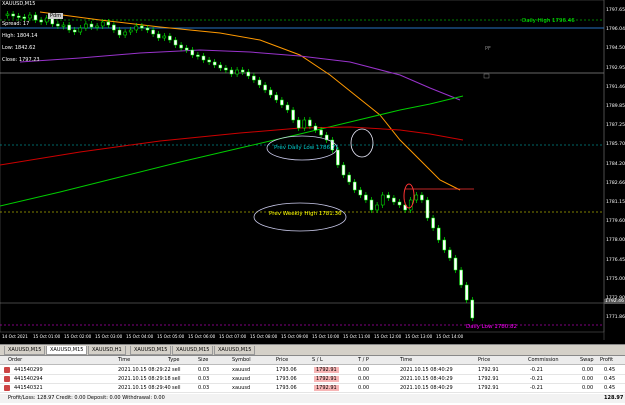  I want to click on low-info: Low: 1842.62, so click(19, 48).